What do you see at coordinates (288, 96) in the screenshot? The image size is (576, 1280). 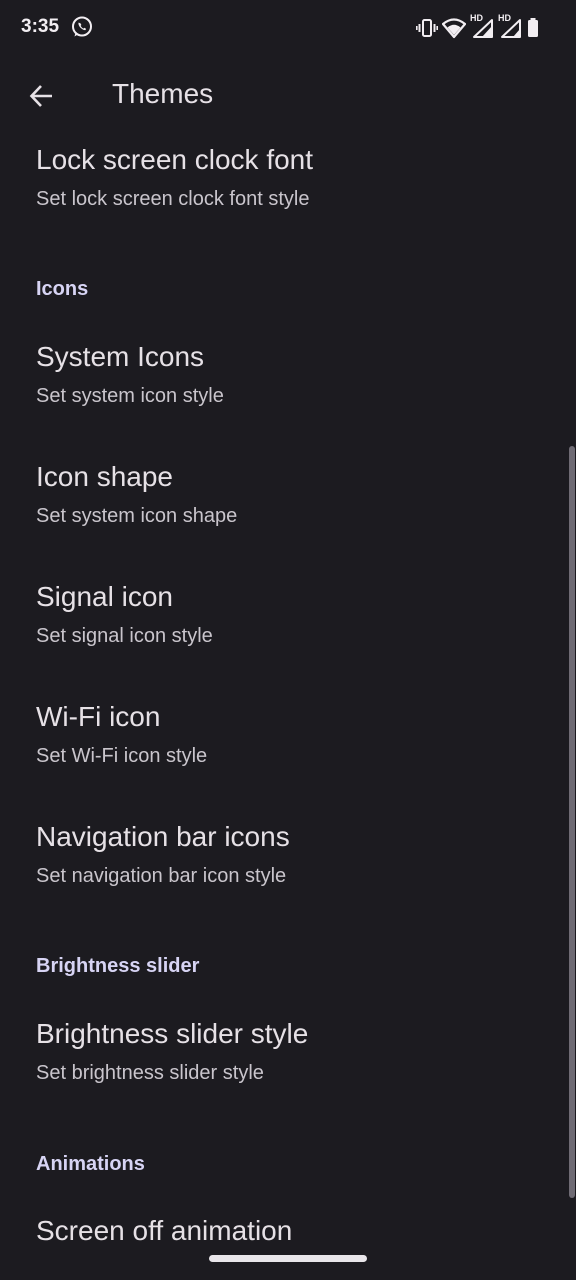 I see `app-bar: Themes` at bounding box center [288, 96].